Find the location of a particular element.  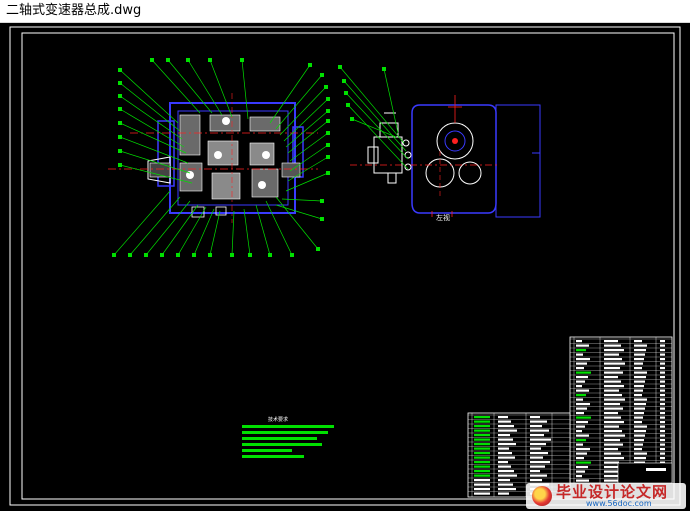

watermark-url: www.56doc.com is located at coordinates (619, 503).